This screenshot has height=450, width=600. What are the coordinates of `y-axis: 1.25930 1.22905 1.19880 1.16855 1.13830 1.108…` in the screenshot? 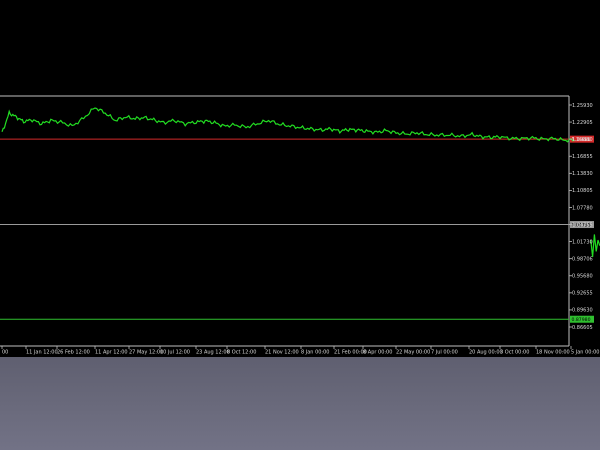 It's located at (581, 217).